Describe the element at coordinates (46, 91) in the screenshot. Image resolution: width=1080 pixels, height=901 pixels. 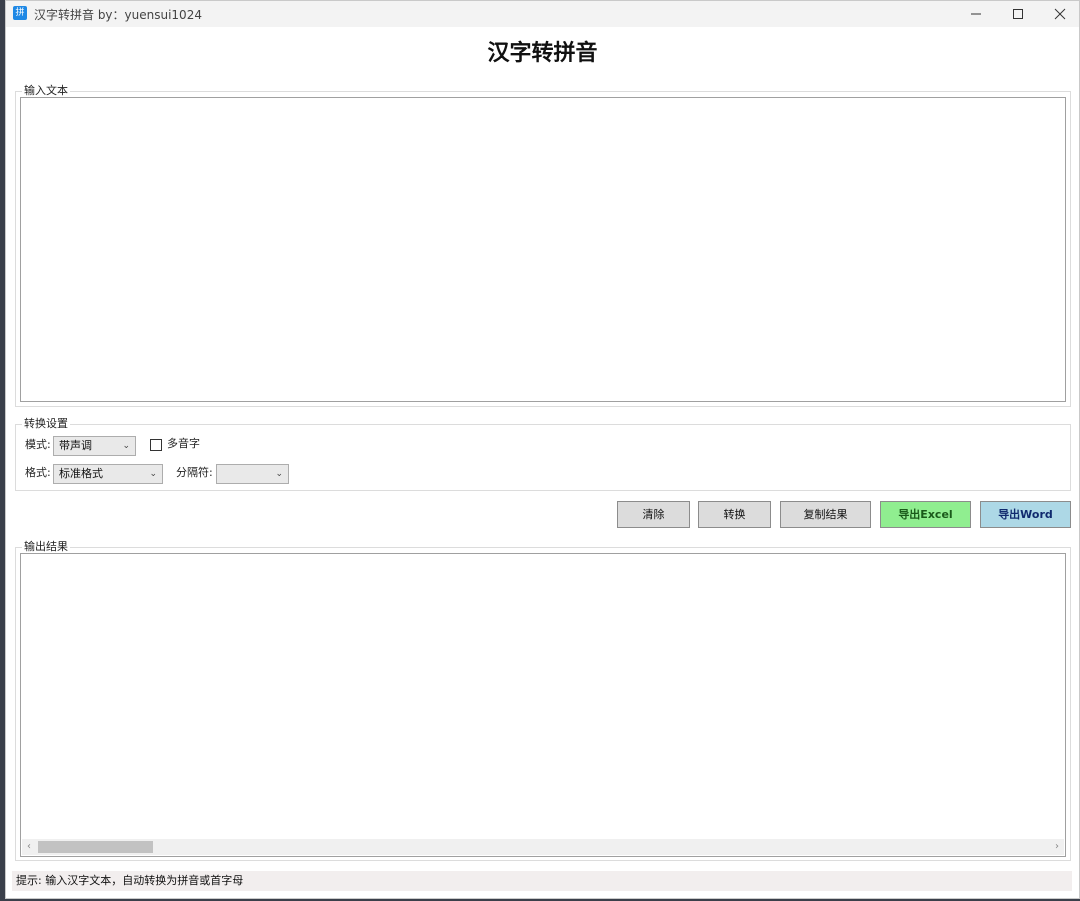
I see `input-group-label: 输入文本` at that location.